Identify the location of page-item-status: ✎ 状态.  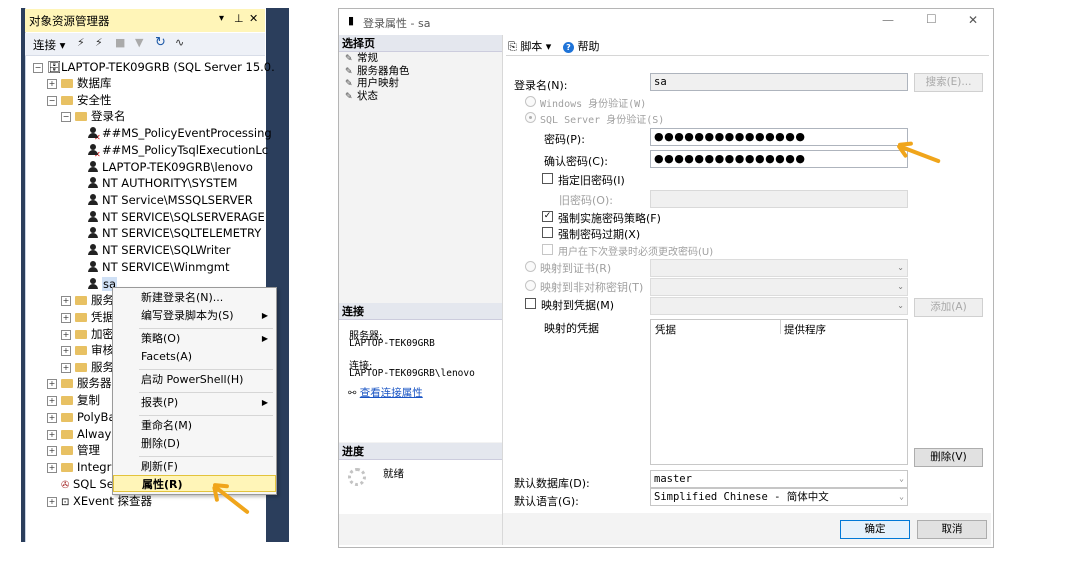
(361, 96).